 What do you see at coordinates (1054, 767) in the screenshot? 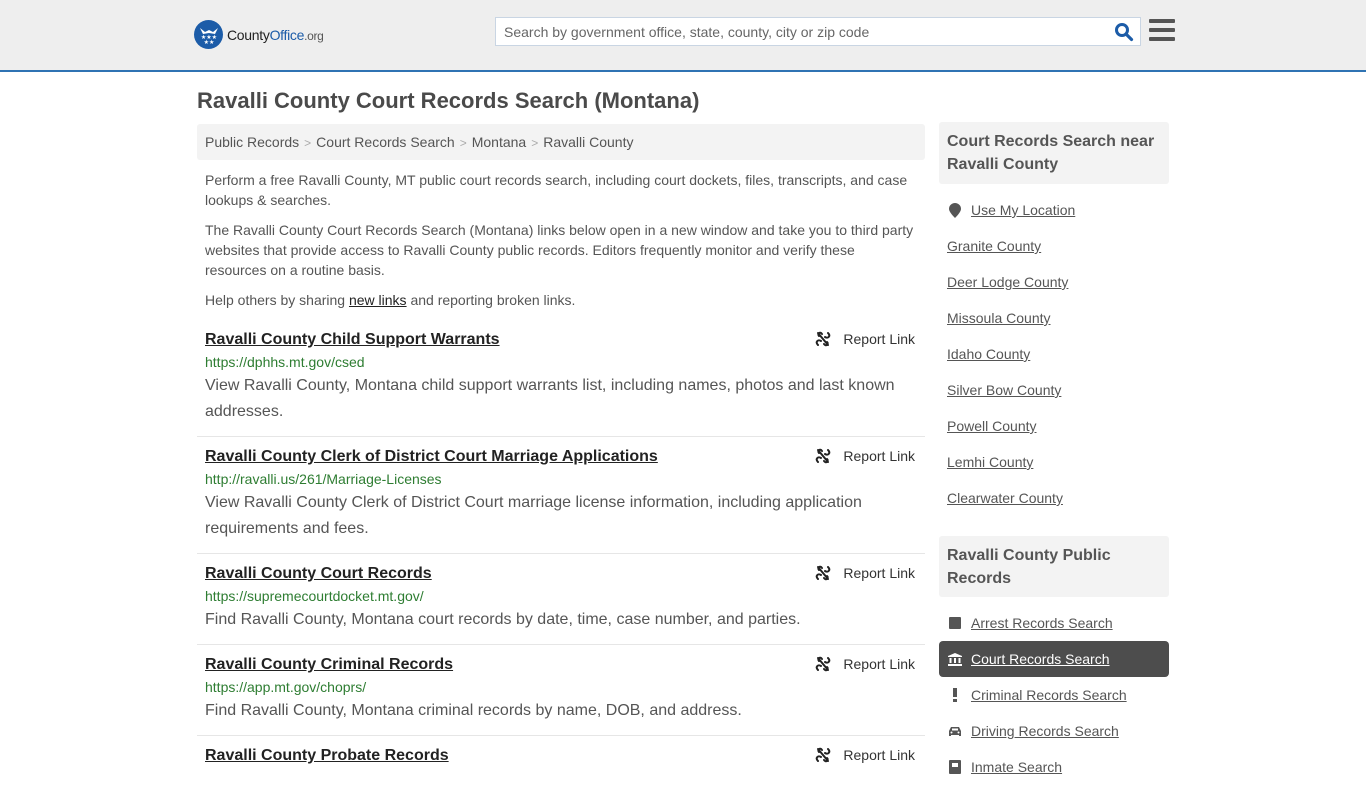
I see `sidebar-item-inmate-search: Inmate Search` at bounding box center [1054, 767].